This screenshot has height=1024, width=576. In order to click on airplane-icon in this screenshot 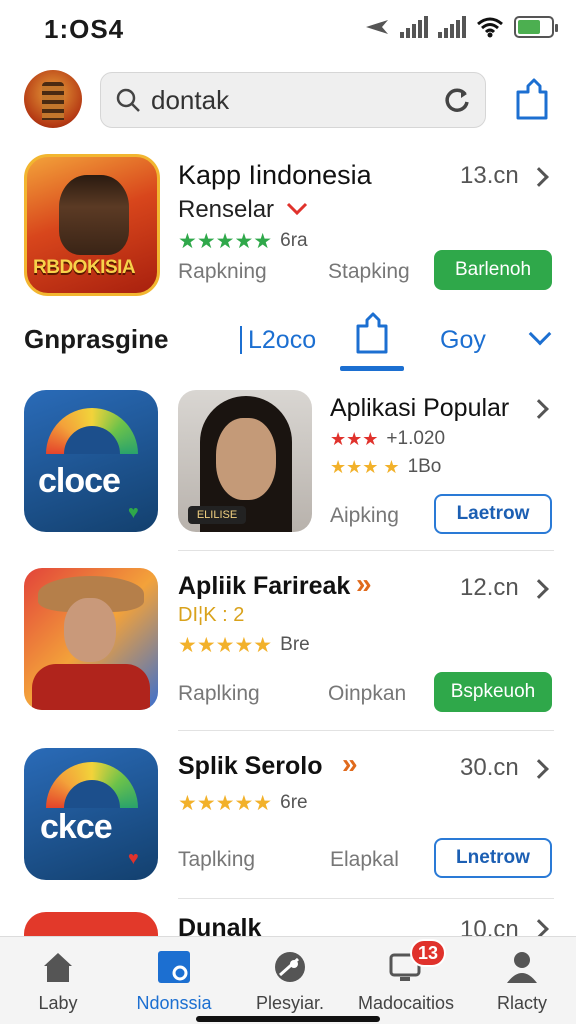, I will do `click(377, 27)`.